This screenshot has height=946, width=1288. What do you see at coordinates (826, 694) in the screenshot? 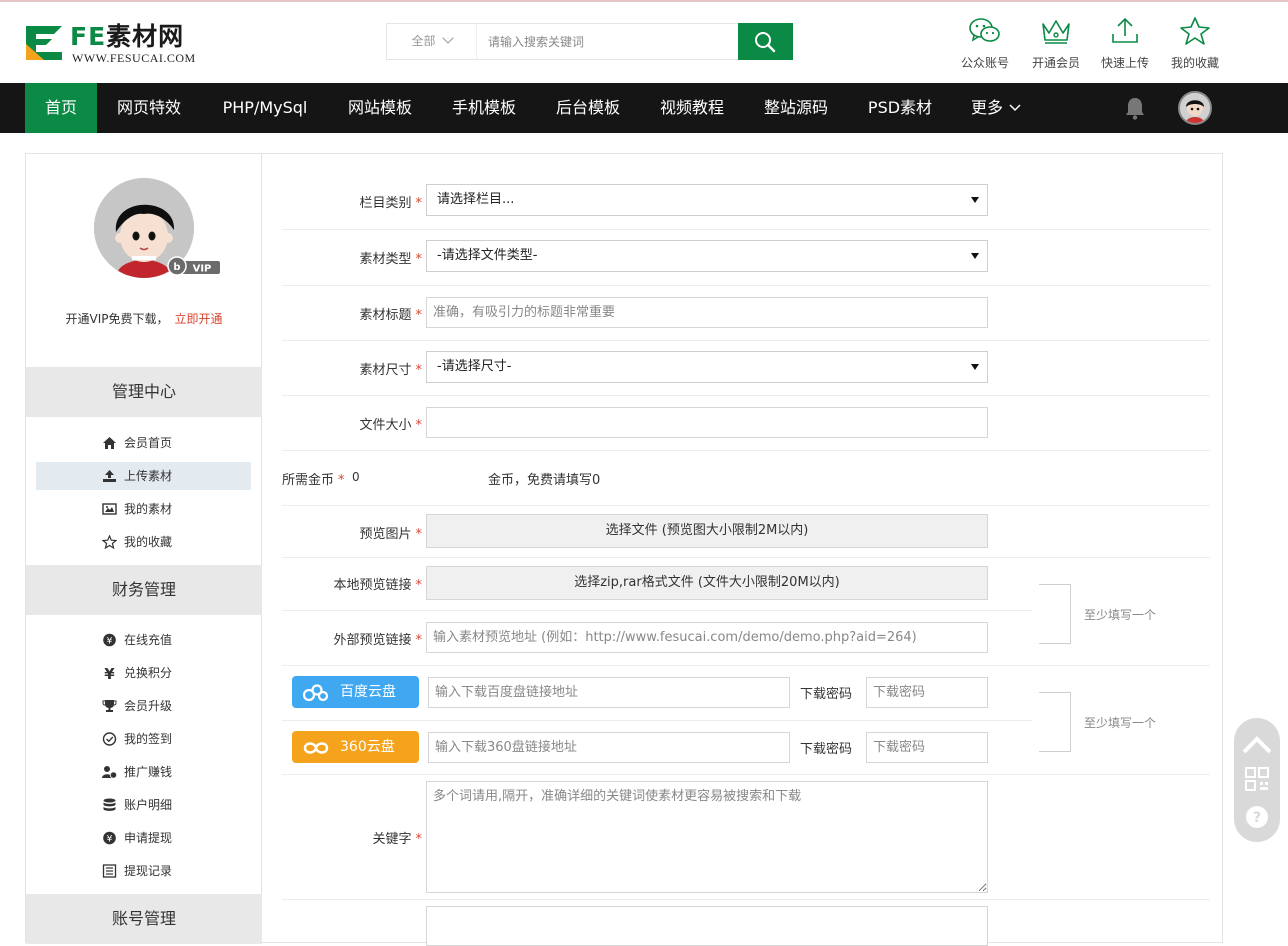
I see `baidu-password-label: 下载密码` at bounding box center [826, 694].